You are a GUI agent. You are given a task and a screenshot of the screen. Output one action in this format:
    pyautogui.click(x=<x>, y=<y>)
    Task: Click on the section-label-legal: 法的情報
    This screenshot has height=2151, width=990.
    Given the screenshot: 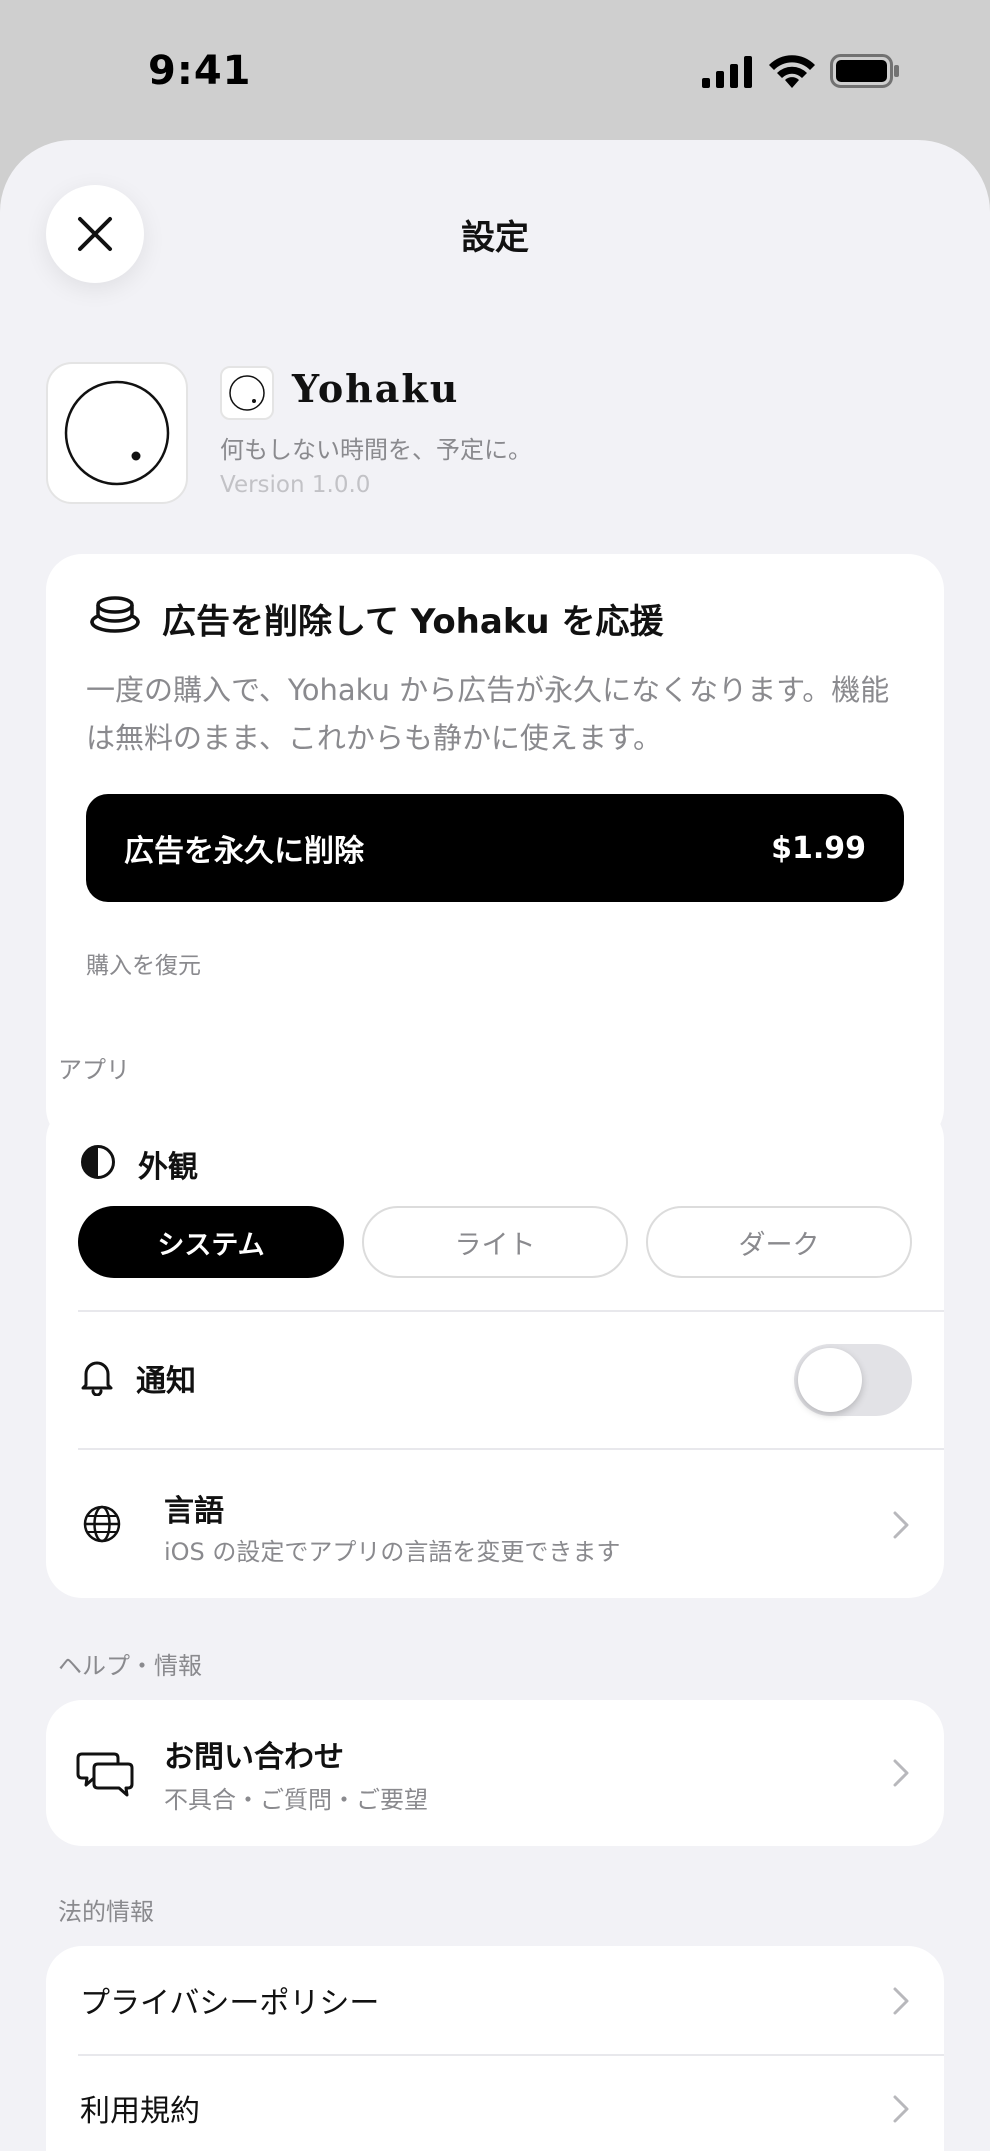 What is the action you would take?
    pyautogui.click(x=106, y=1912)
    